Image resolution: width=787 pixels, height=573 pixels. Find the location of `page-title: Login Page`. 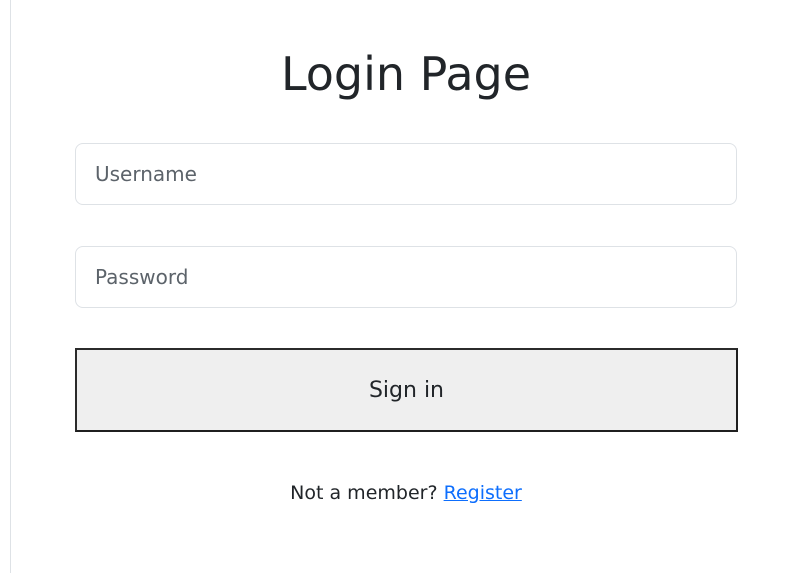

page-title: Login Page is located at coordinates (406, 74).